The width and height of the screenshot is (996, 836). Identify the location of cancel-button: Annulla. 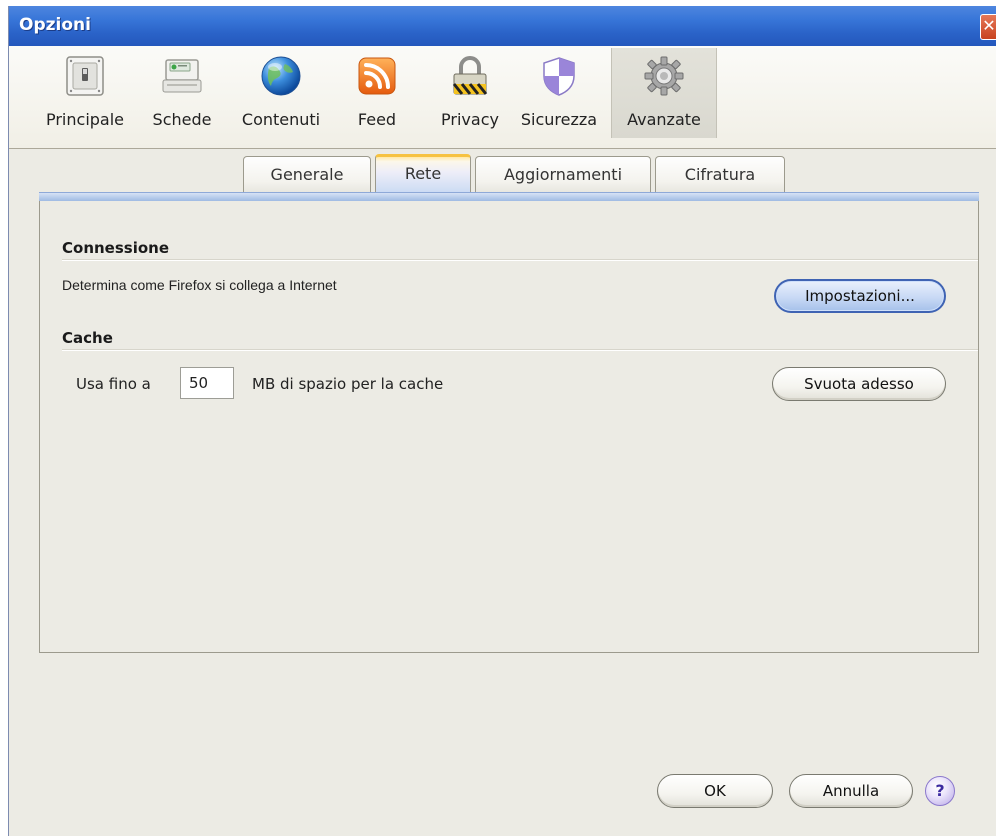
(851, 791).